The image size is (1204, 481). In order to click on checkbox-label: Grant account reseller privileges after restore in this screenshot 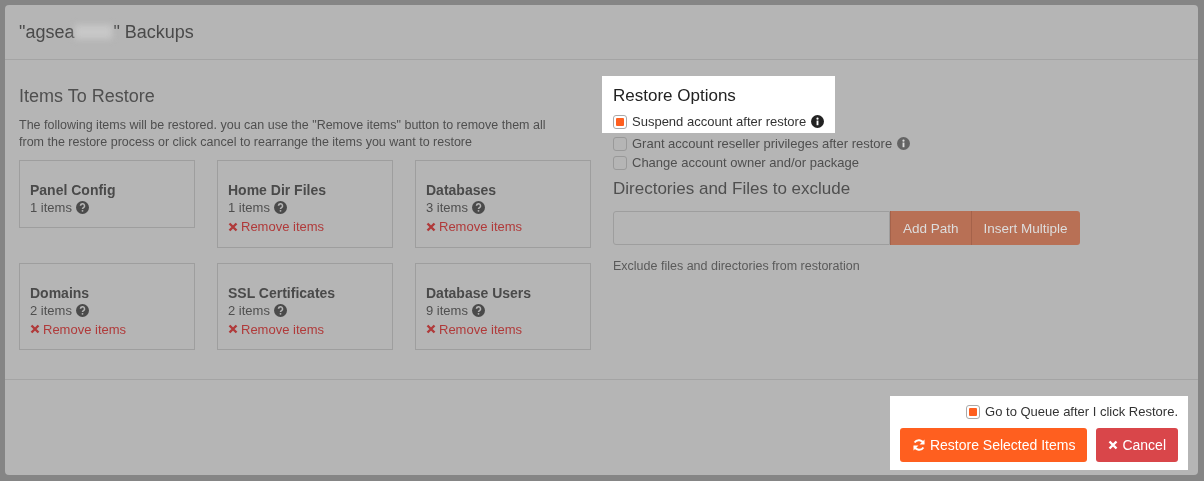, I will do `click(762, 143)`.